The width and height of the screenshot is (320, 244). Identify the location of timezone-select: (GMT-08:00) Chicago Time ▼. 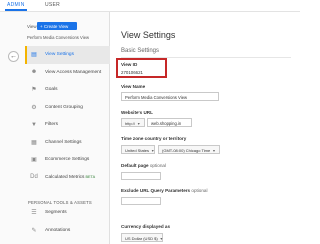
(189, 149).